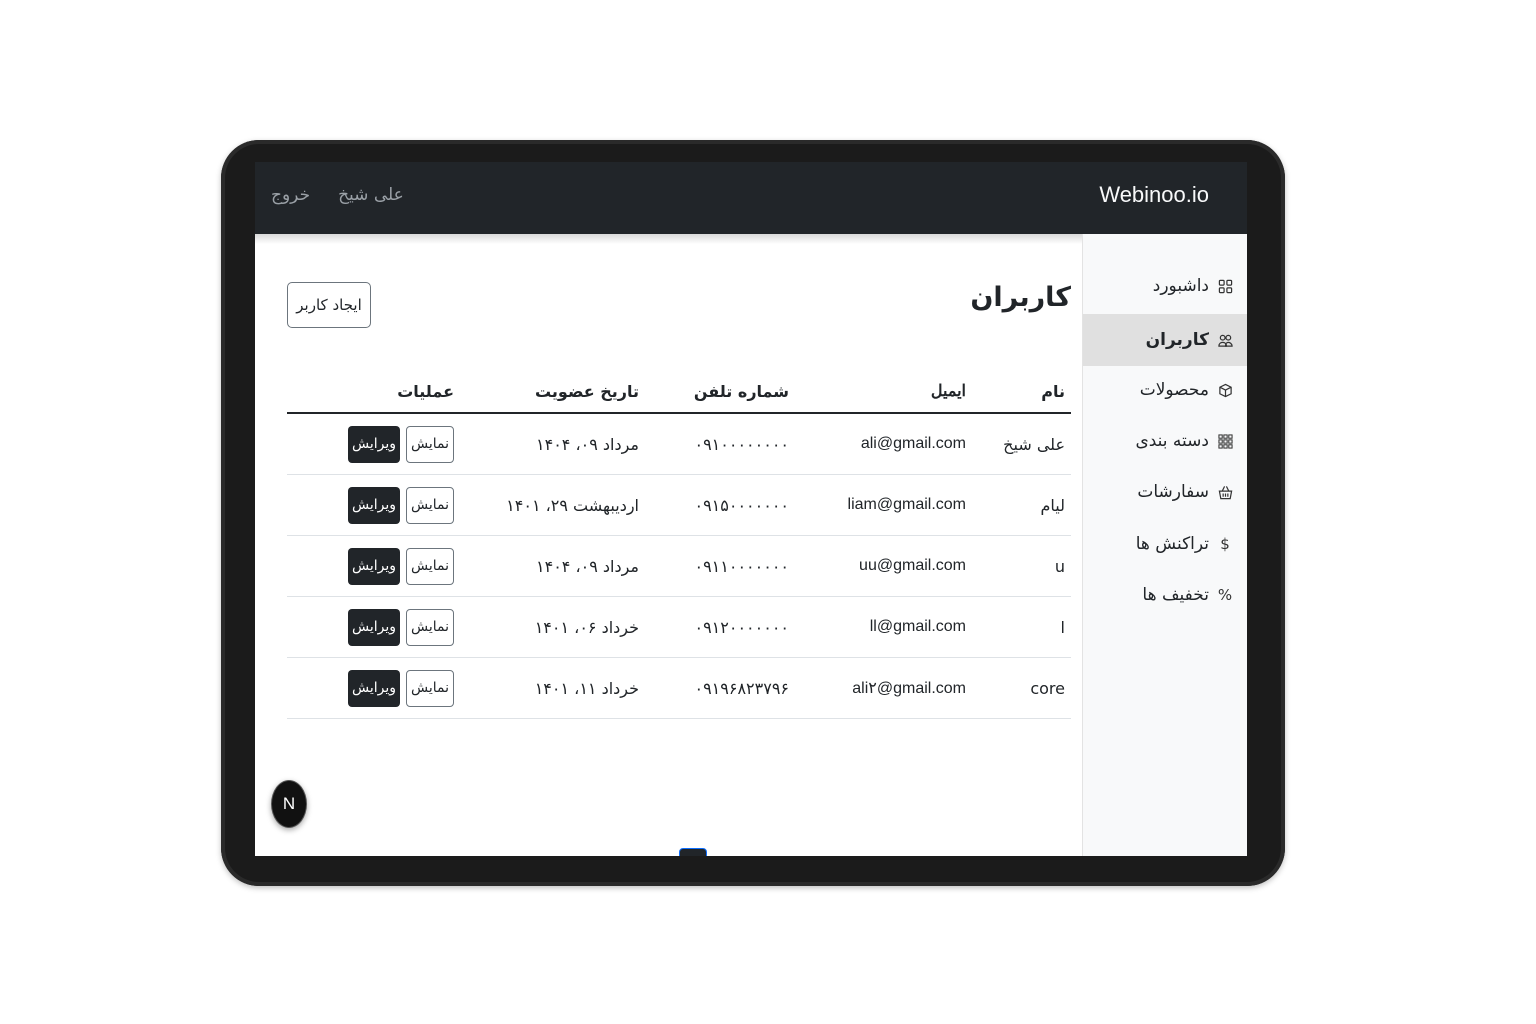 The height and width of the screenshot is (1024, 1536). I want to click on cell-phone: ۰۹۱۱۰۰۰۰۰۰۰, so click(741, 566).